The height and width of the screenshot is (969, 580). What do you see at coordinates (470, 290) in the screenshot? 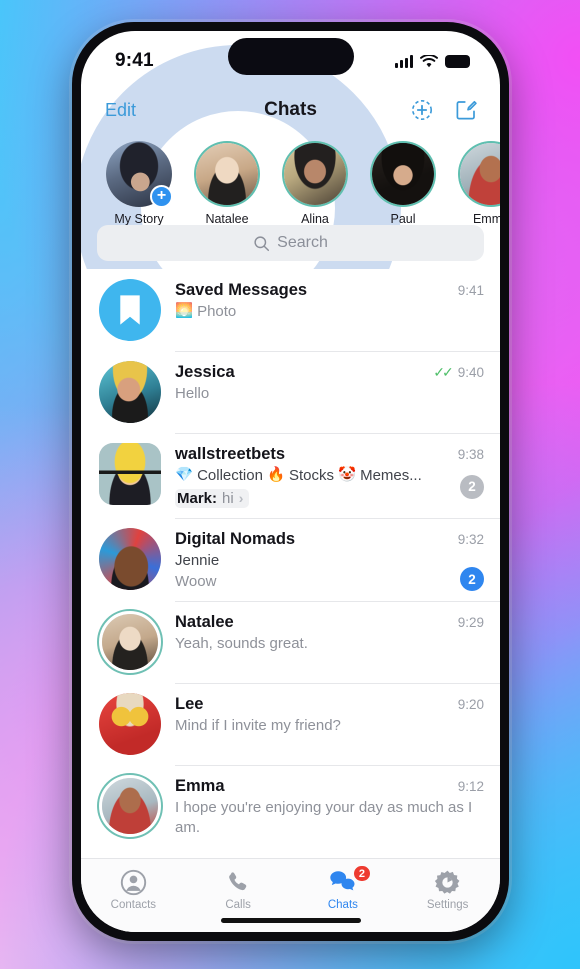
I see `chat-time: 9:41` at bounding box center [470, 290].